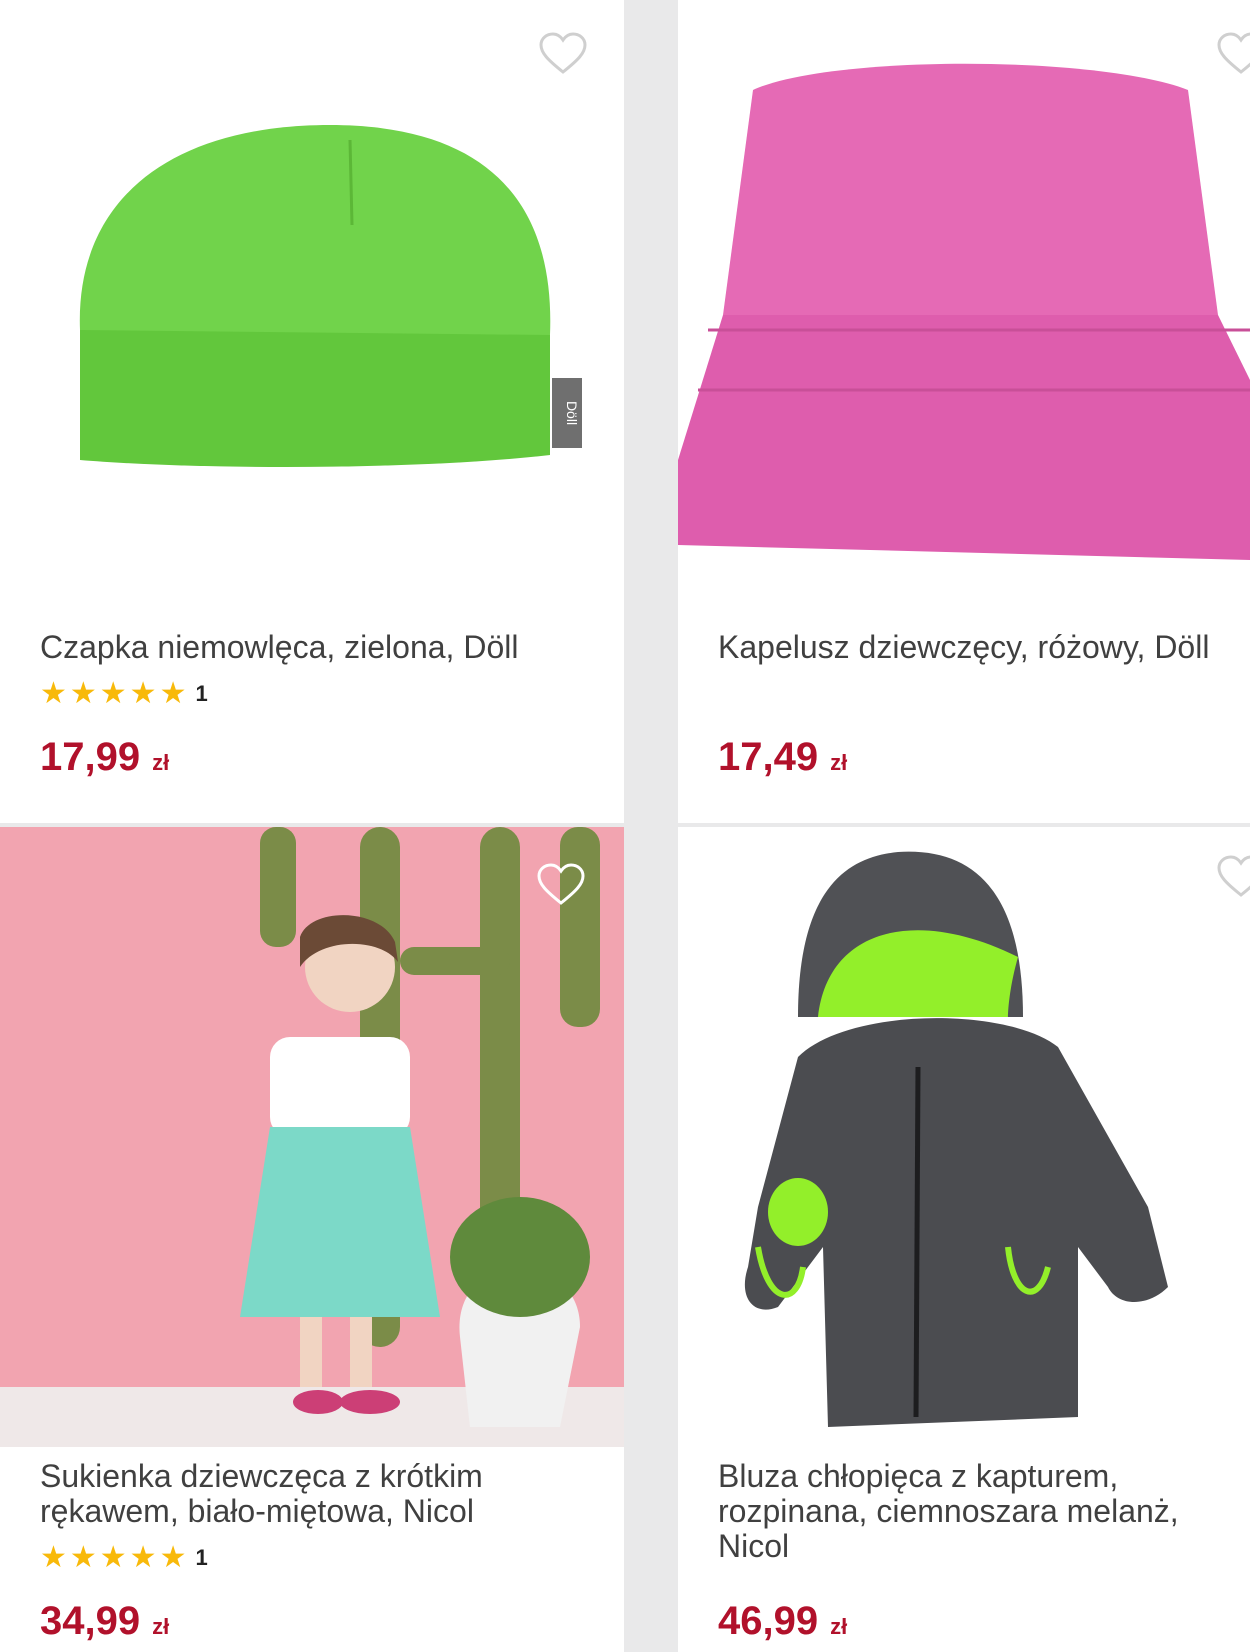  I want to click on product-price: 17,99 zł, so click(104, 757).